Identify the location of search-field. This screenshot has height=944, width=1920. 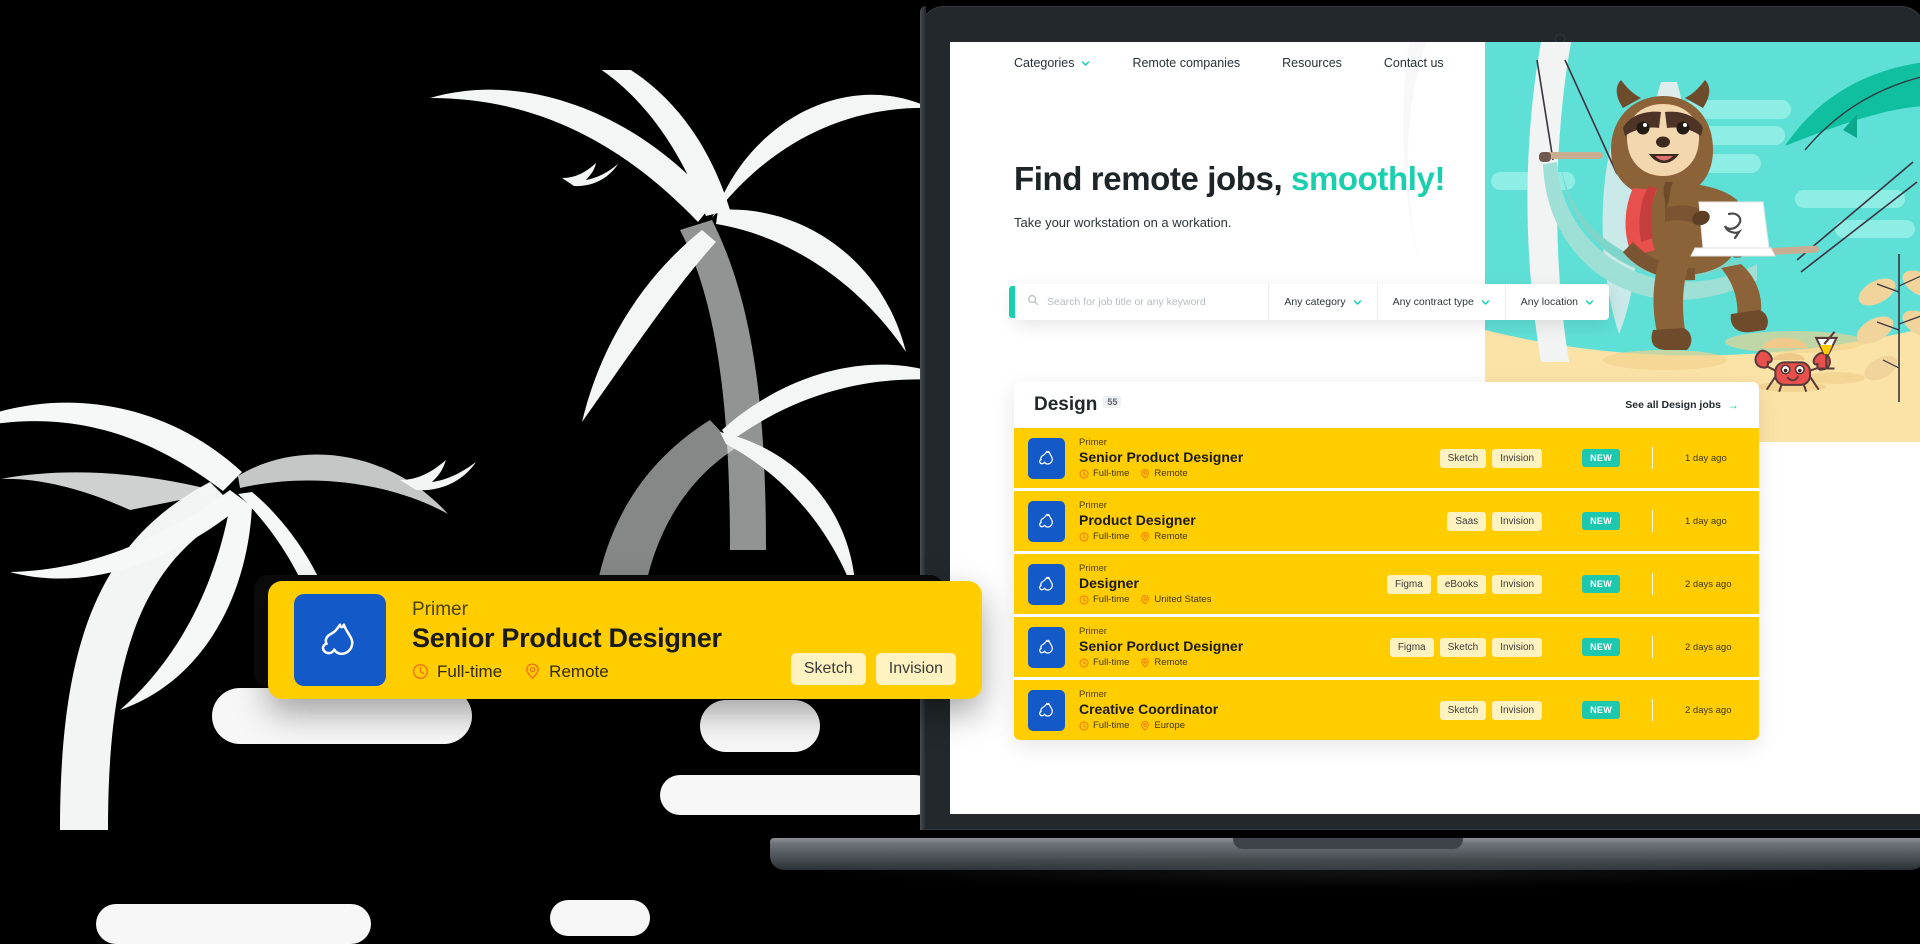
(1142, 302).